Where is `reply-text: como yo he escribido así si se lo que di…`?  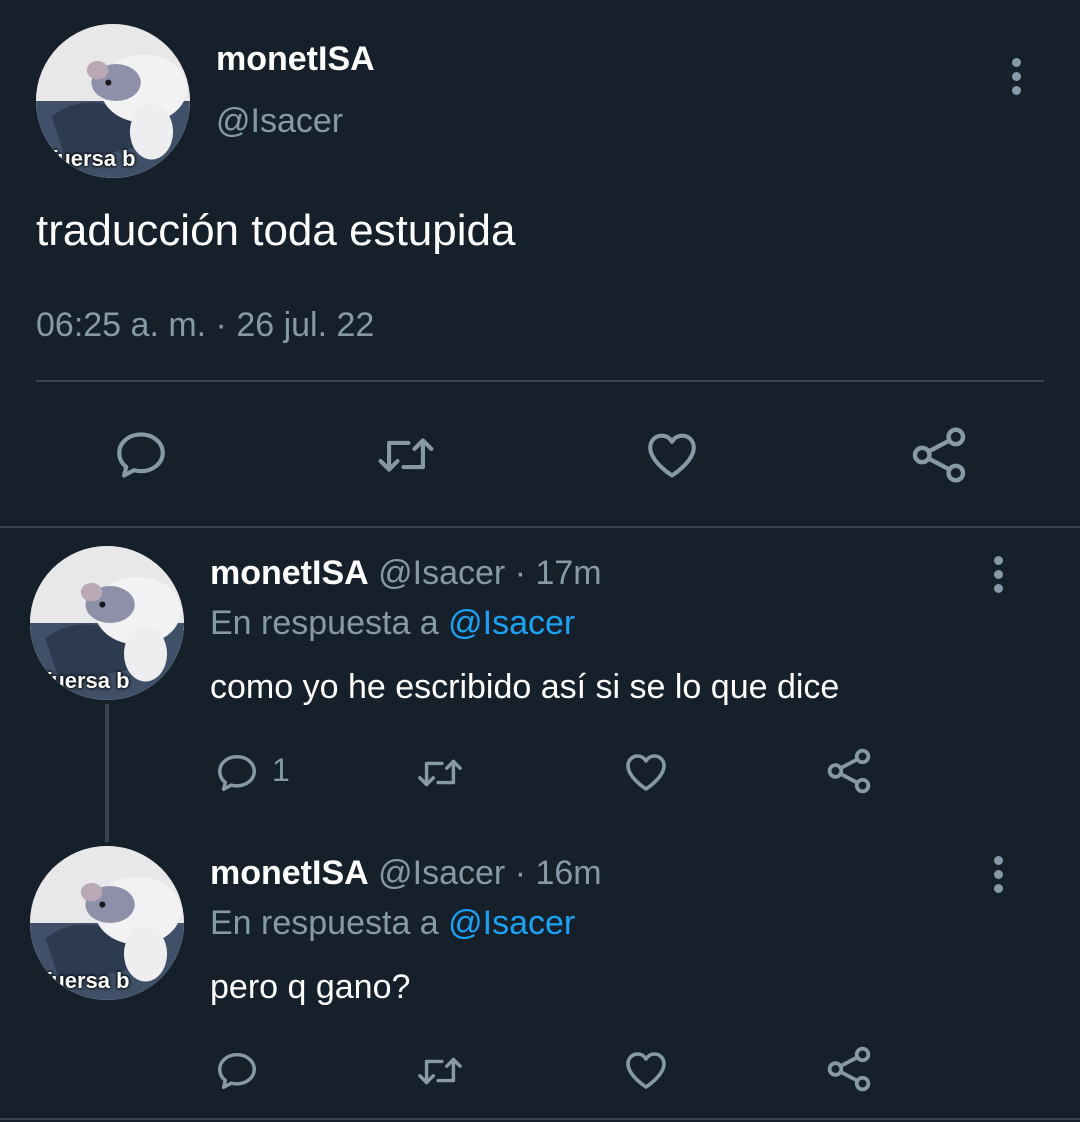 reply-text: como yo he escribido así si se lo que di… is located at coordinates (525, 687).